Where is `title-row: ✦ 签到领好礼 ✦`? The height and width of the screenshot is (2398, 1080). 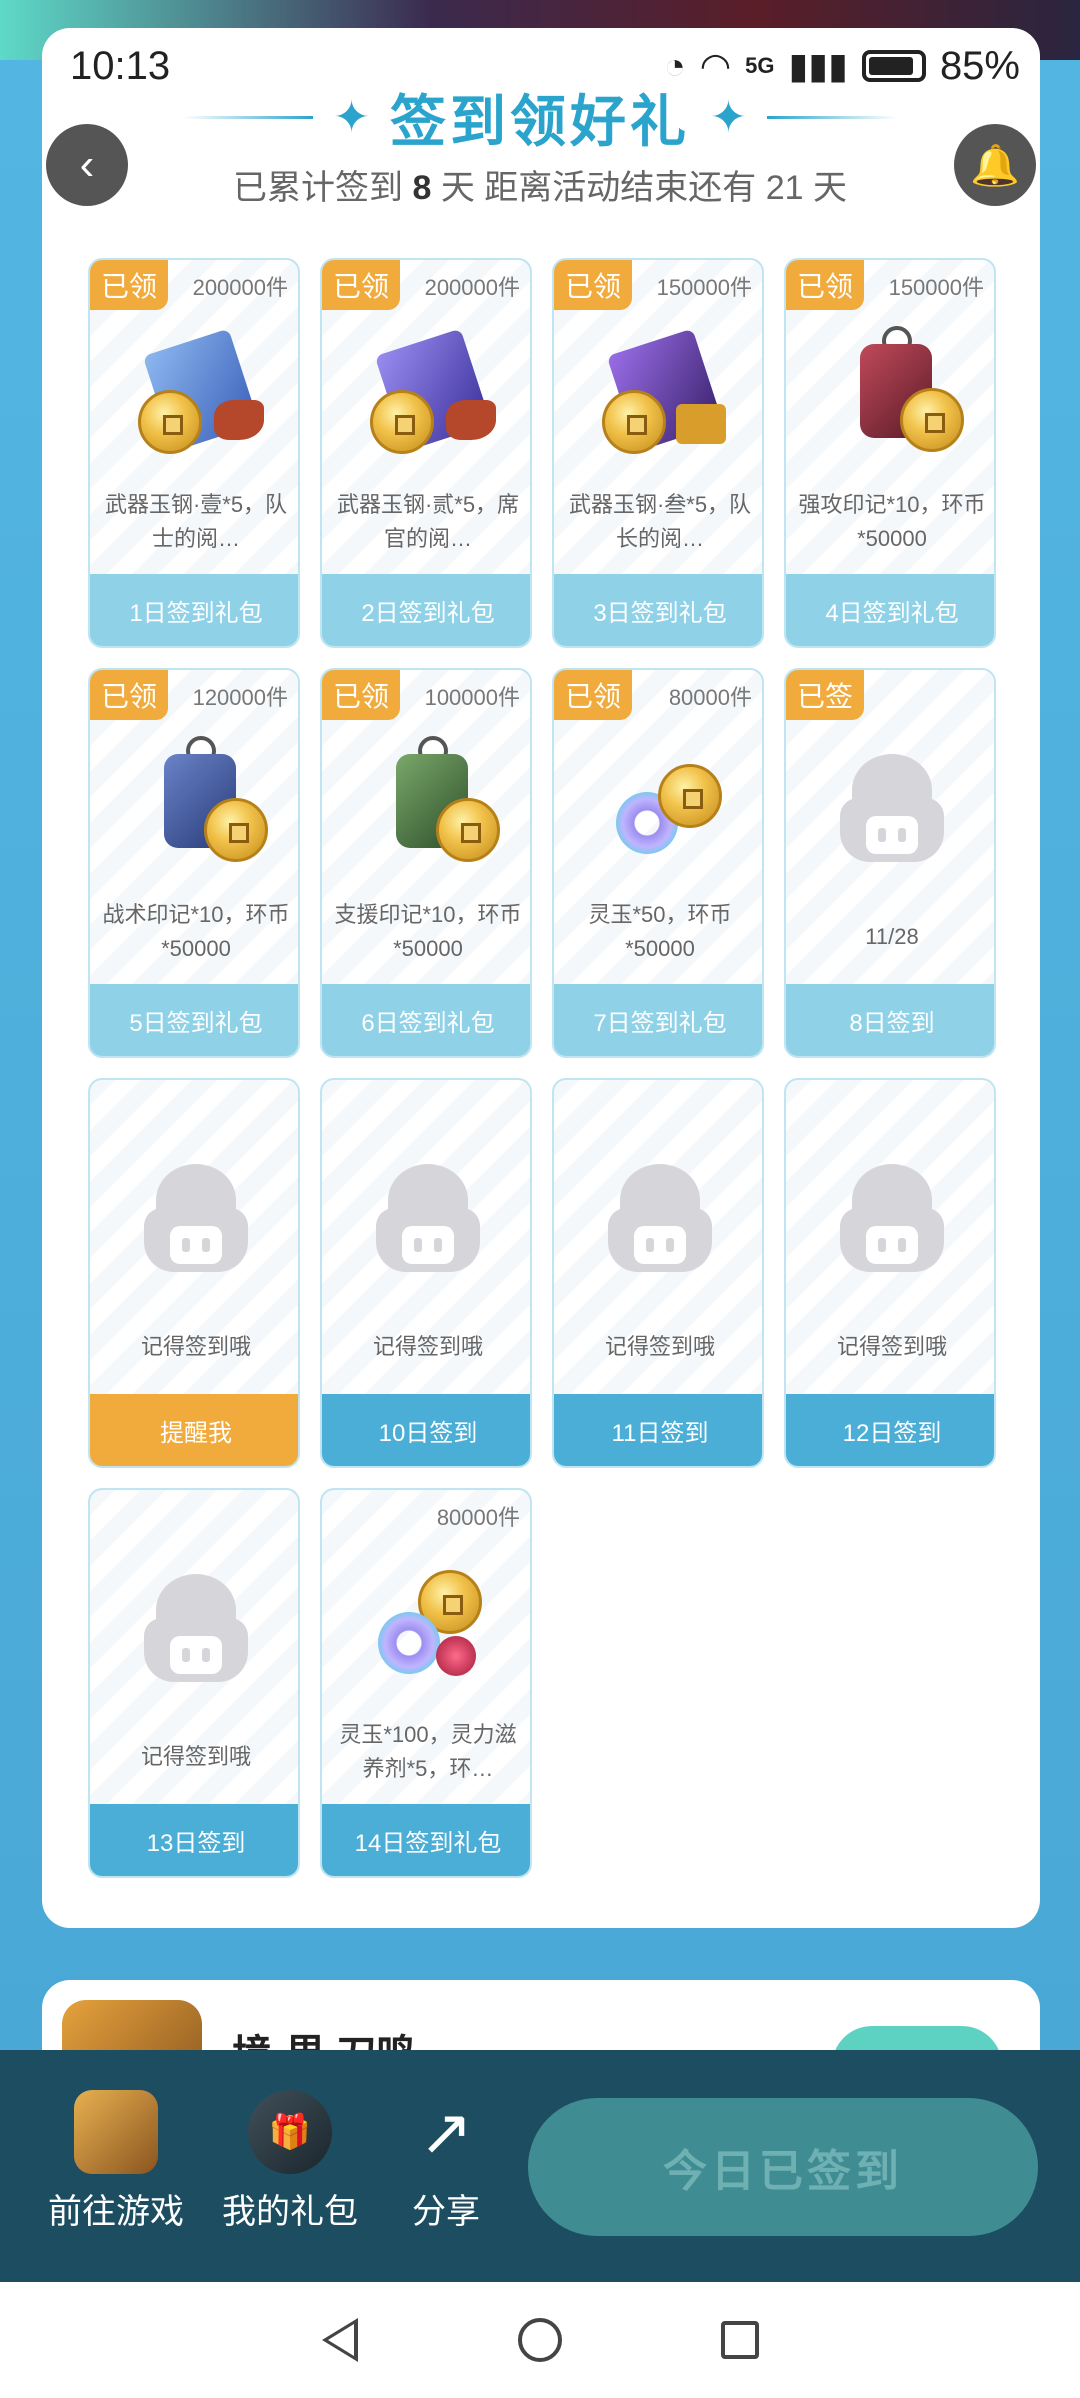
title-row: ✦ 签到领好礼 ✦ is located at coordinates (540, 117).